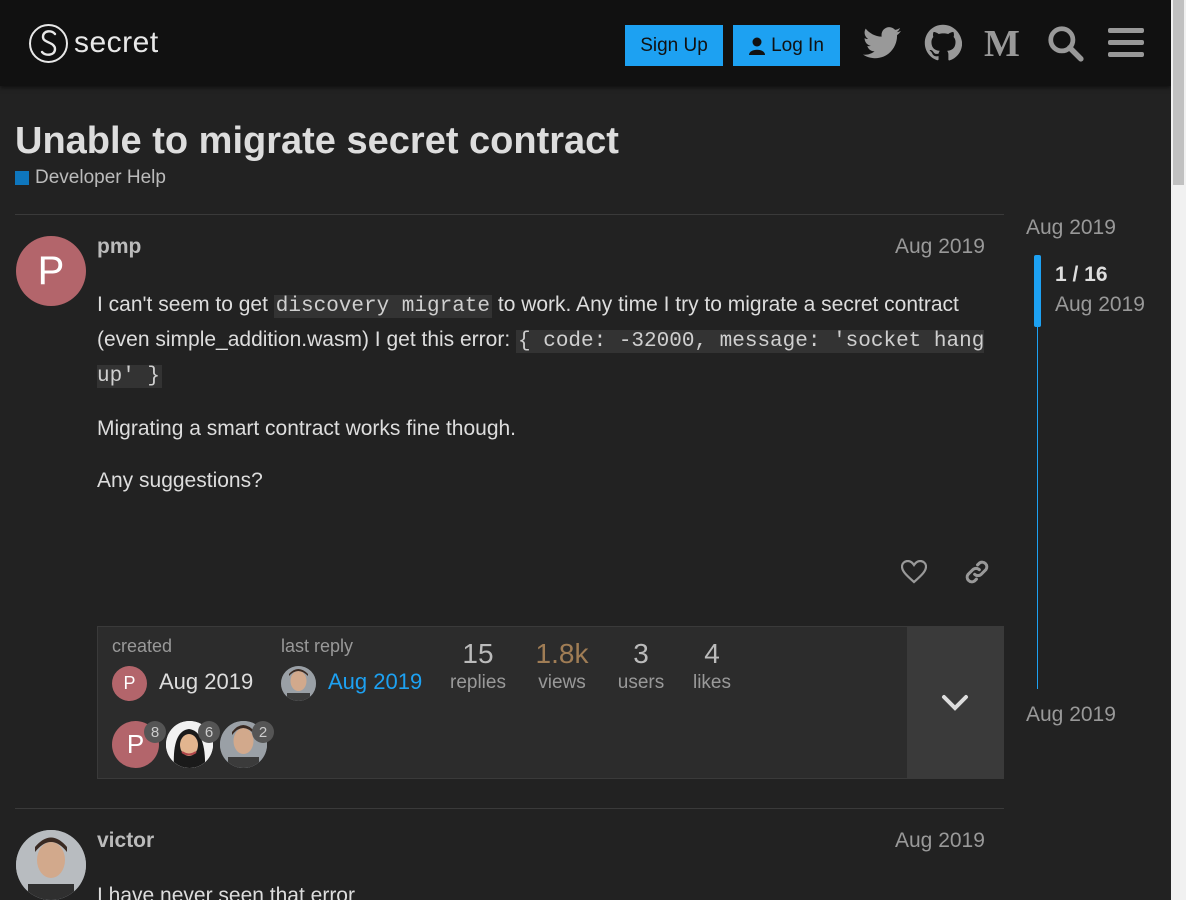 Image resolution: width=1186 pixels, height=900 pixels. I want to click on post-count-badge: 8, so click(155, 732).